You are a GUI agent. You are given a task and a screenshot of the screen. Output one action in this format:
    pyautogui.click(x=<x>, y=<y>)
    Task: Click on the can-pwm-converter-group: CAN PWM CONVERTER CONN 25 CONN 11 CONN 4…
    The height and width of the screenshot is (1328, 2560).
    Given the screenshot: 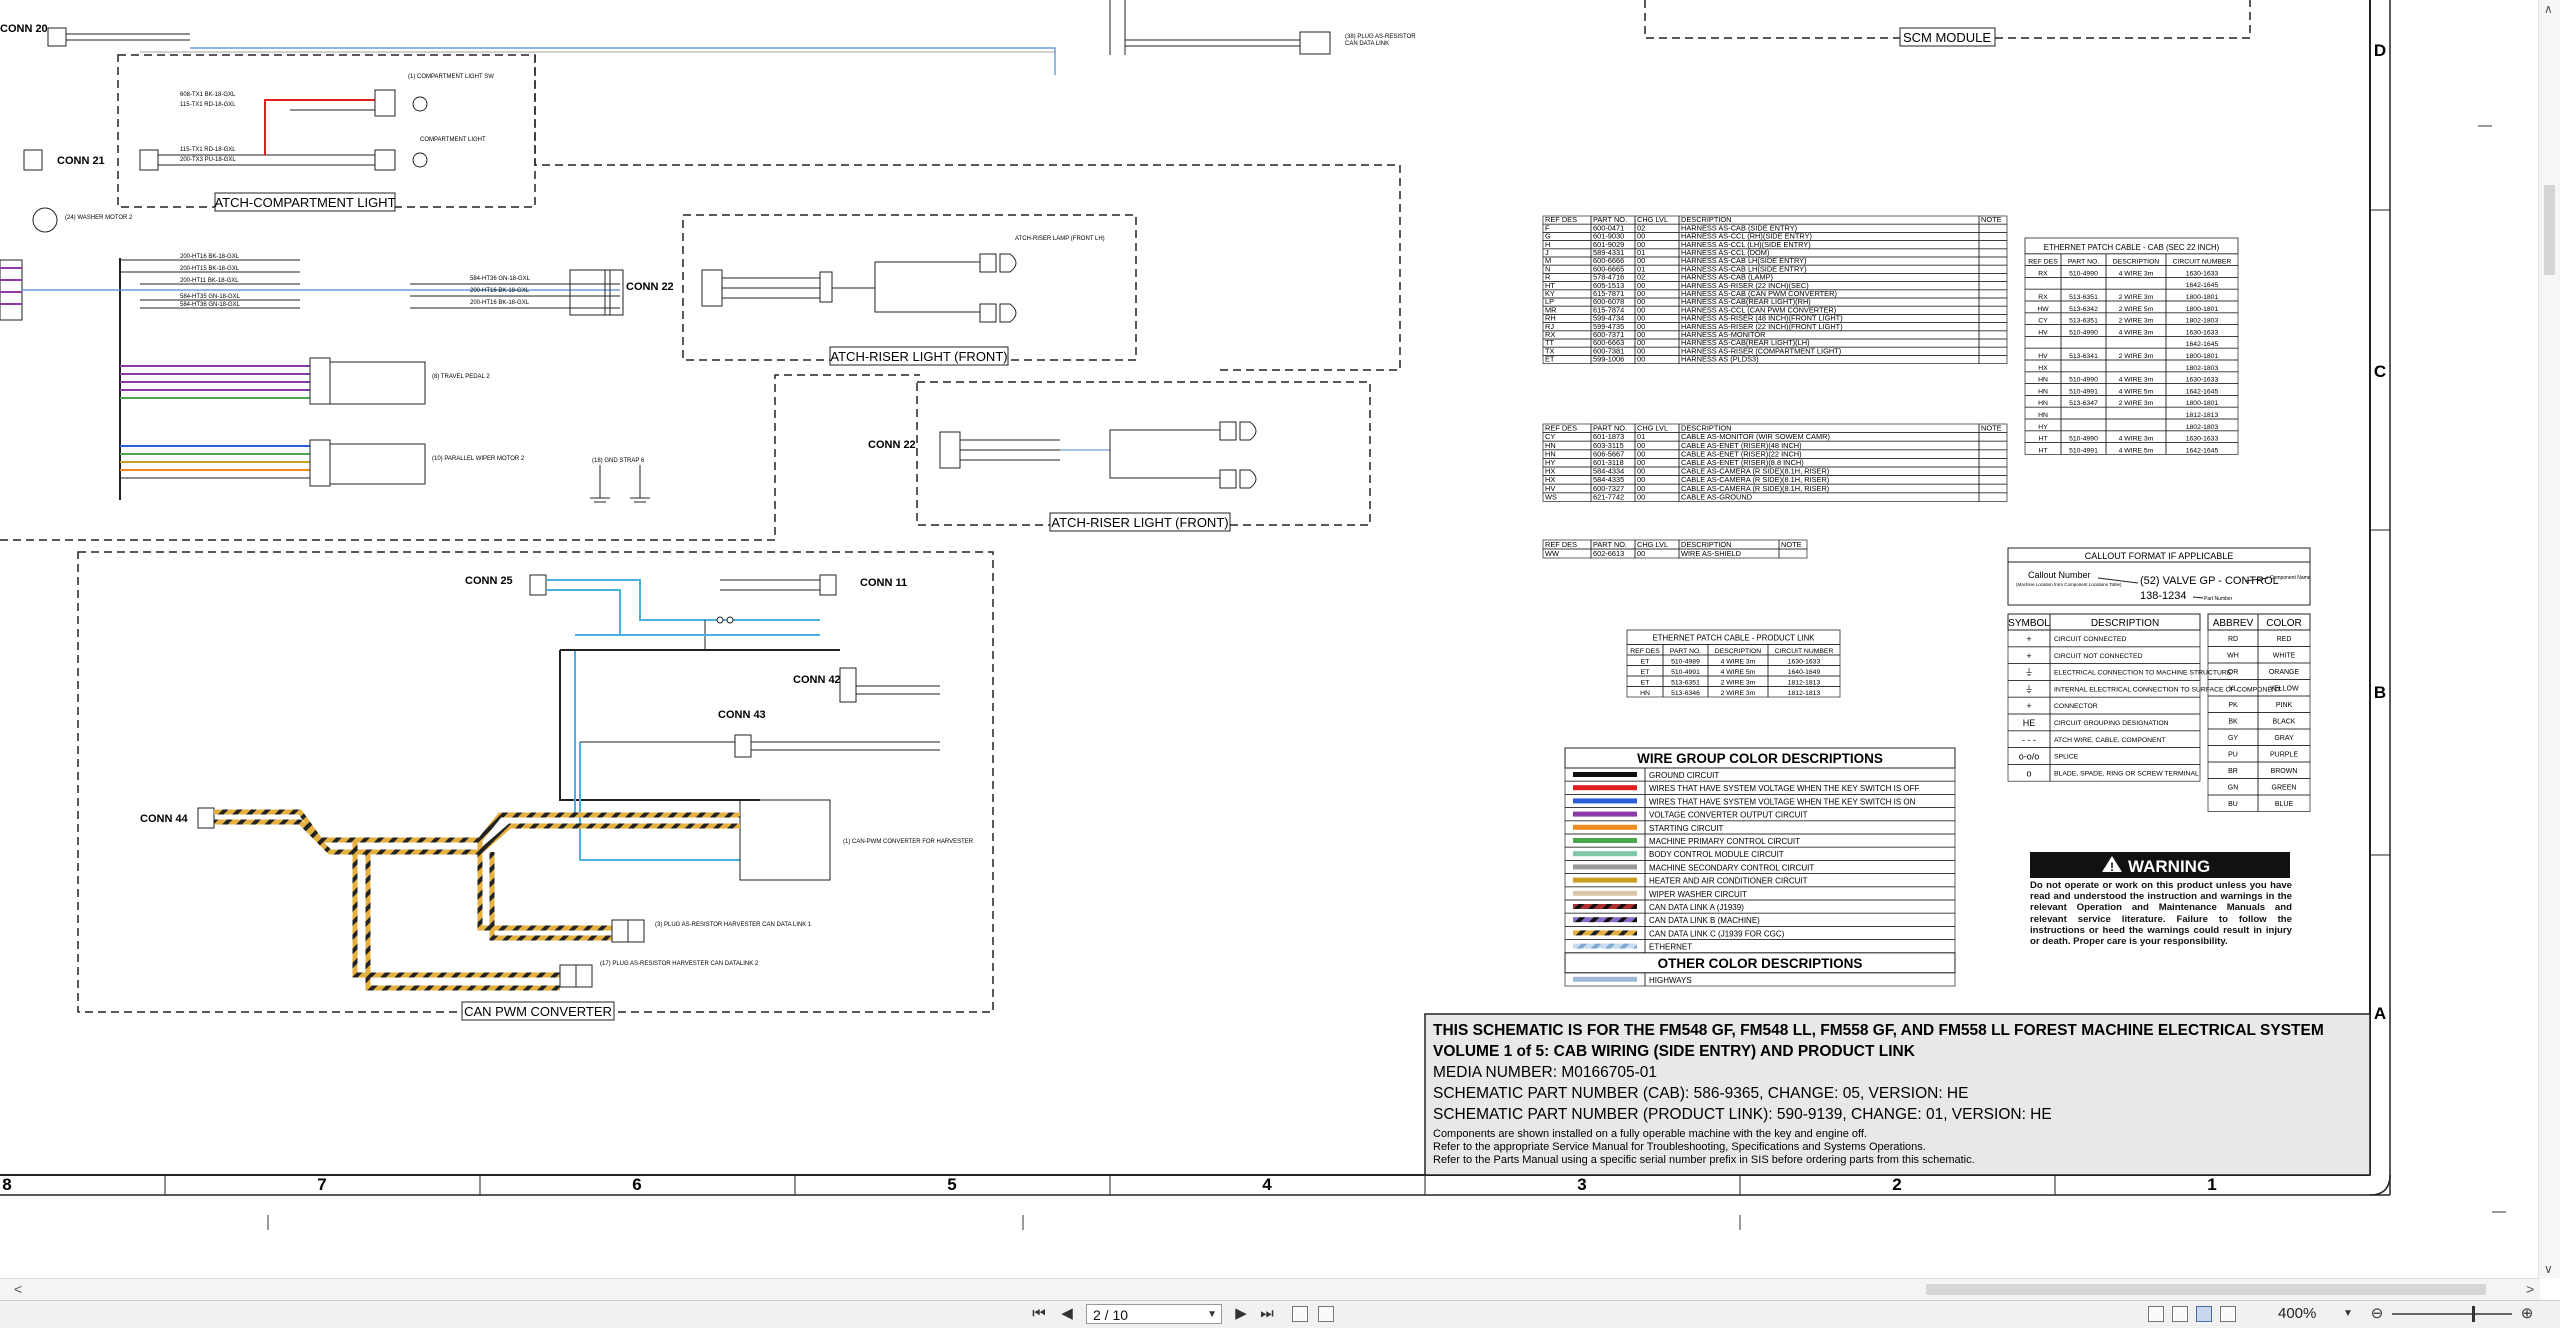 What is the action you would take?
    pyautogui.click(x=535, y=786)
    